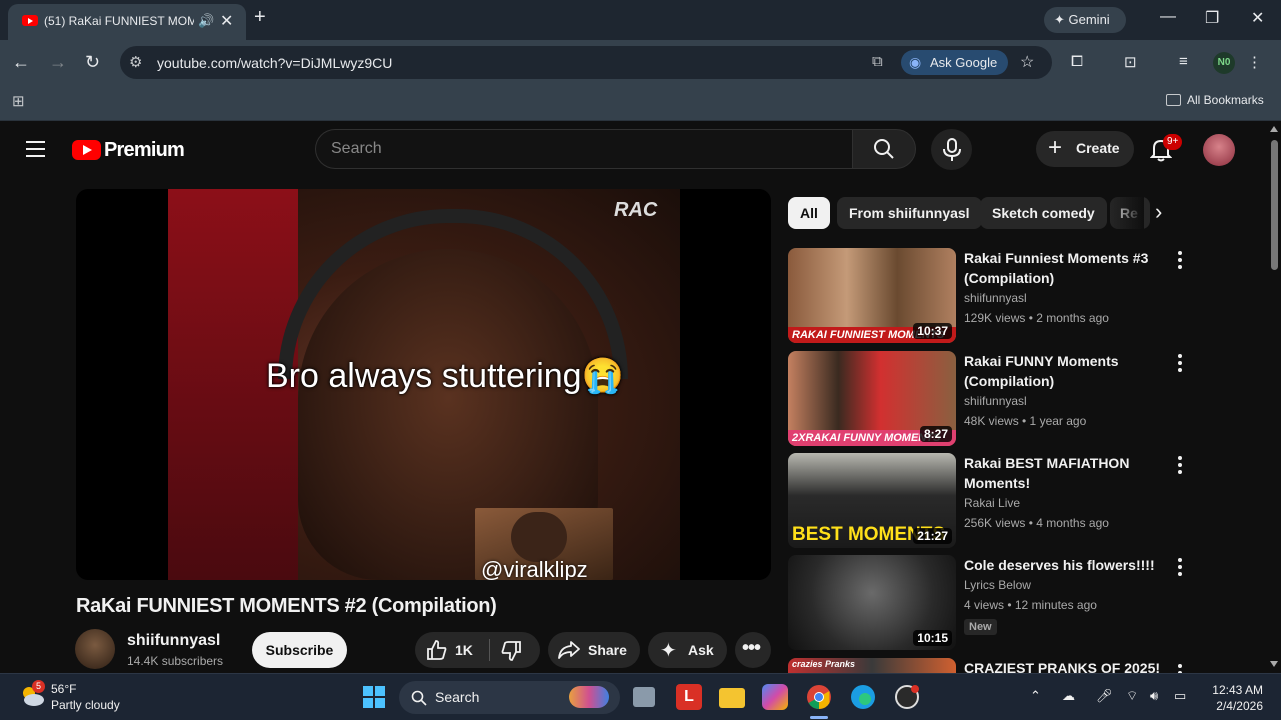  What do you see at coordinates (1064, 473) in the screenshot?
I see `recommendation-title: Rakai BEST MAFIATHON Moments!` at bounding box center [1064, 473].